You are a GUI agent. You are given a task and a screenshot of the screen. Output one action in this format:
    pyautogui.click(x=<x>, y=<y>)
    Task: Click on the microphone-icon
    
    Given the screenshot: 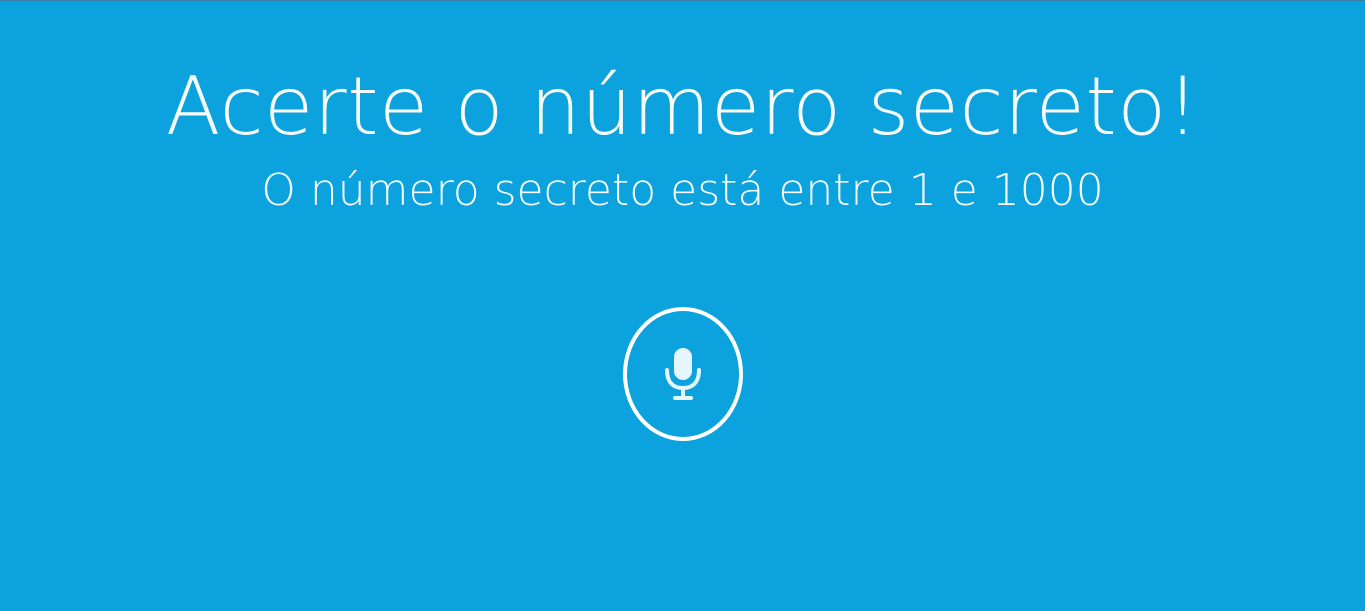 What is the action you would take?
    pyautogui.click(x=683, y=374)
    